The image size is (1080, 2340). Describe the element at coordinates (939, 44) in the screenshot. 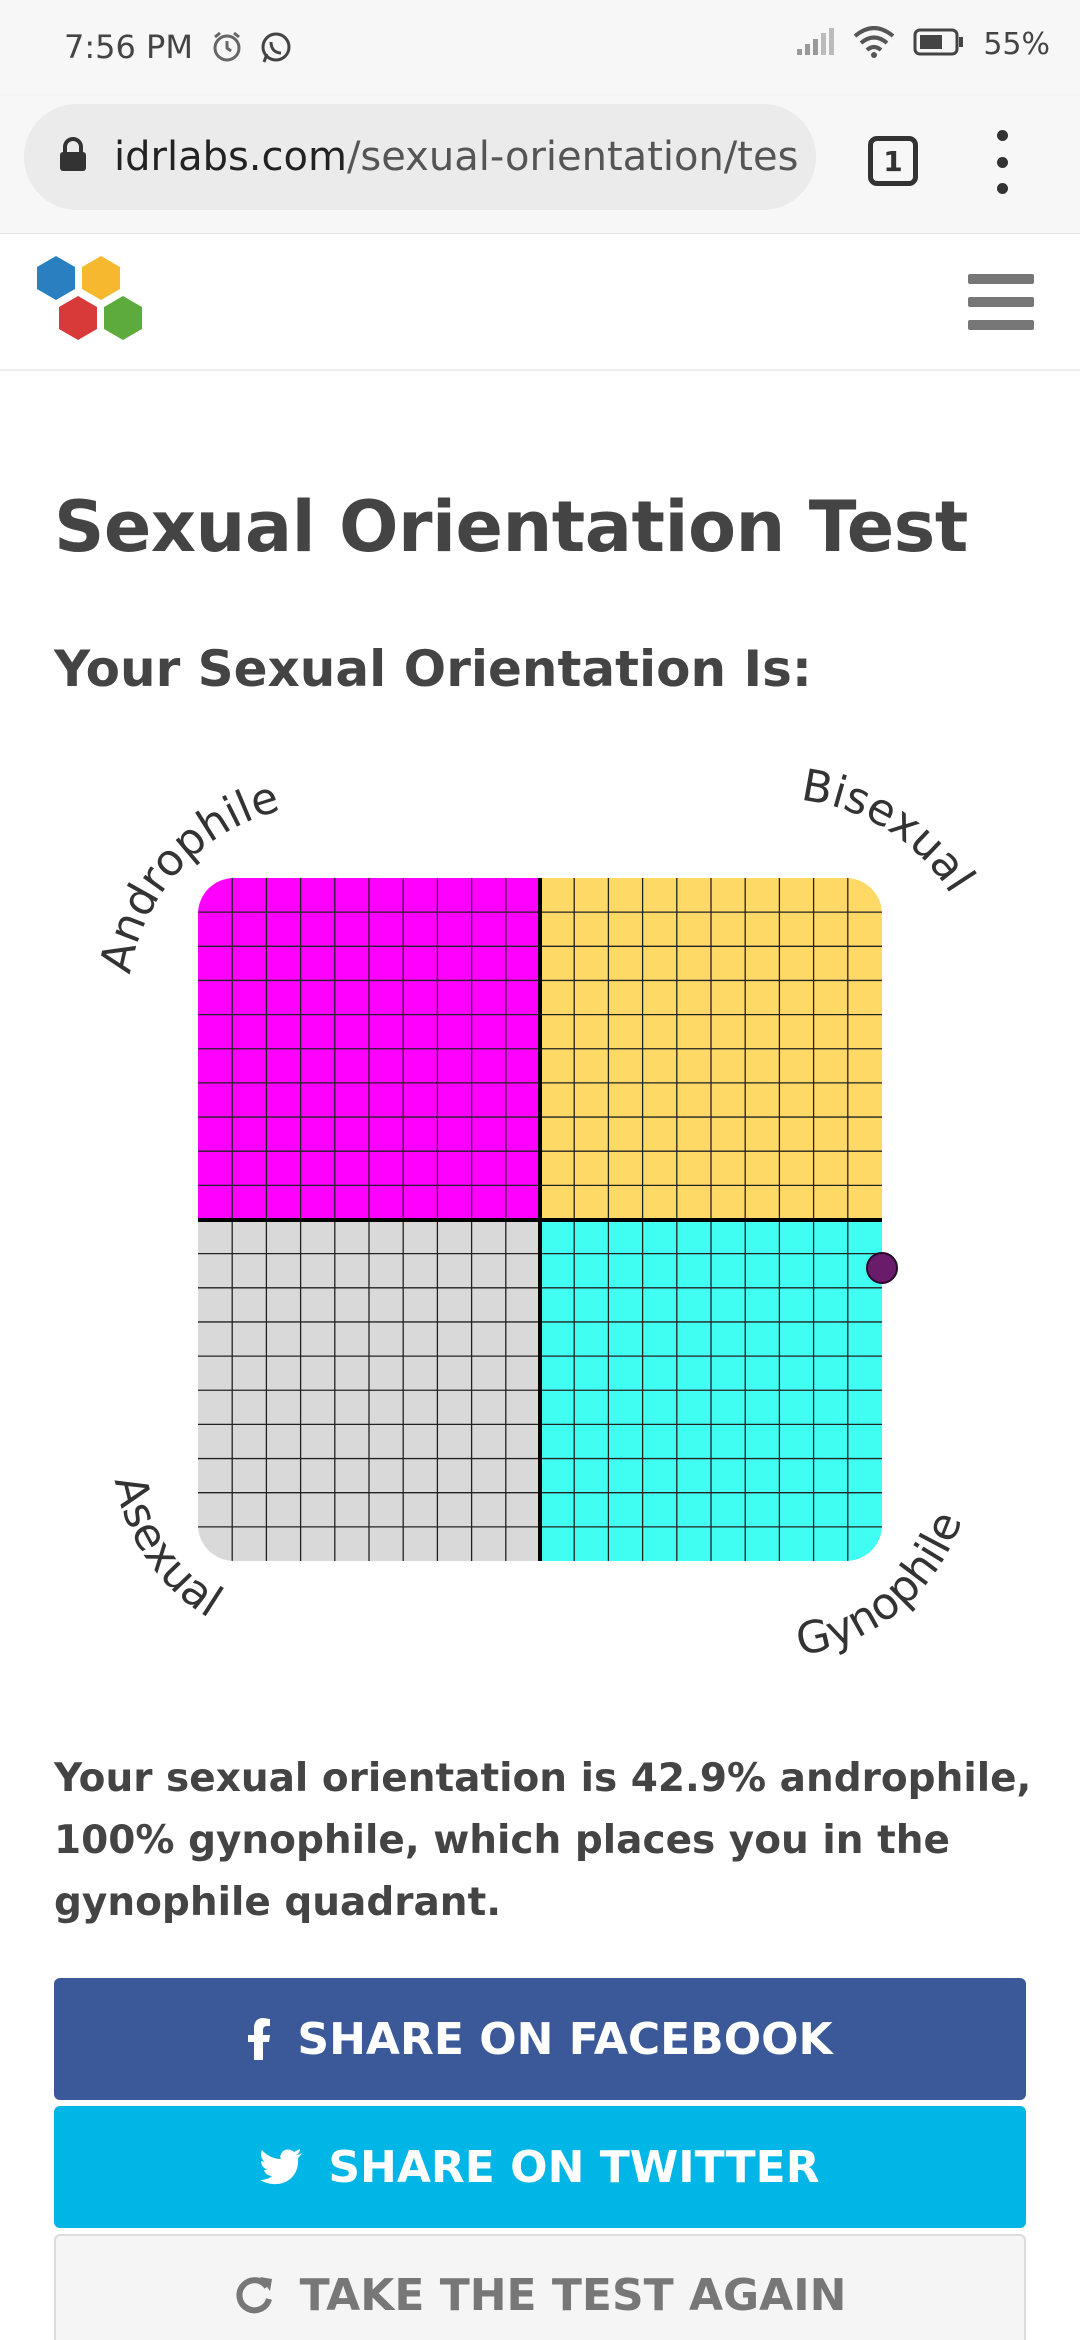

I see `battery-icon` at that location.